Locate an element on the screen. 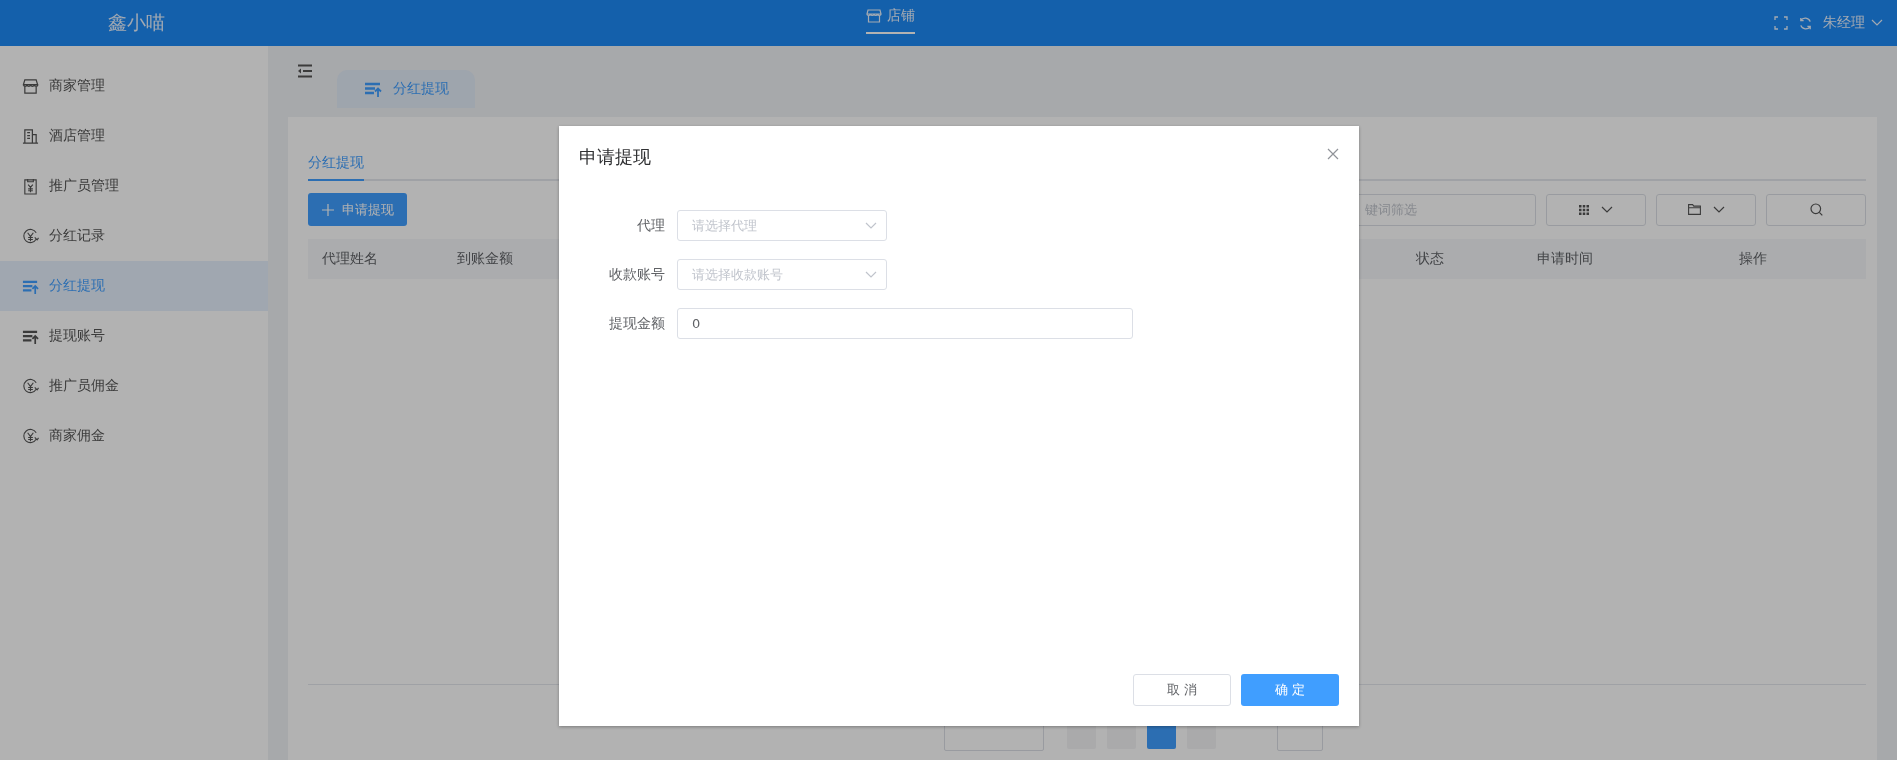 This screenshot has width=1897, height=760. fullscreen-icon is located at coordinates (1781, 23).